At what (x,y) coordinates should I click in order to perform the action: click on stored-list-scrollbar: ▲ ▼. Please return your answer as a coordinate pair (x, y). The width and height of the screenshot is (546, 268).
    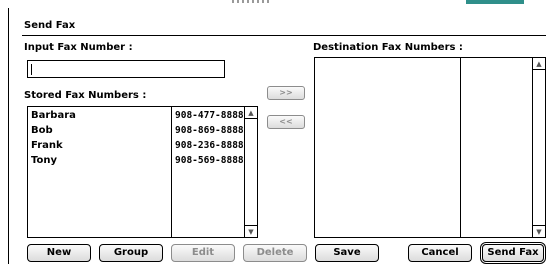
    Looking at the image, I should click on (250, 172).